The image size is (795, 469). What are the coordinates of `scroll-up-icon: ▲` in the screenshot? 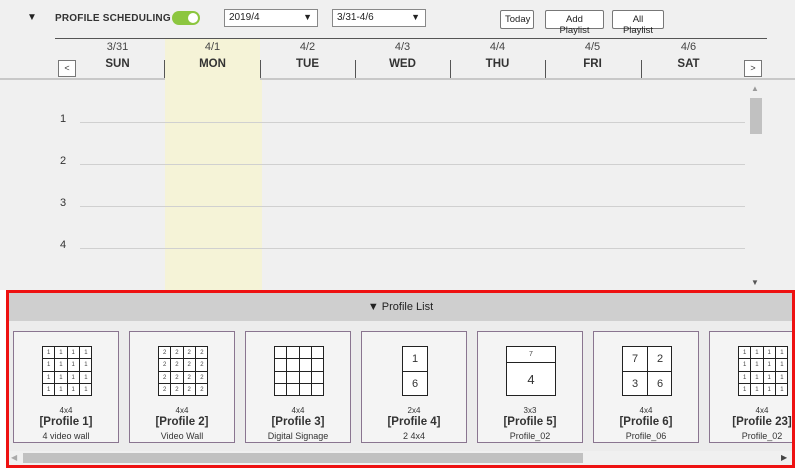 It's located at (755, 88).